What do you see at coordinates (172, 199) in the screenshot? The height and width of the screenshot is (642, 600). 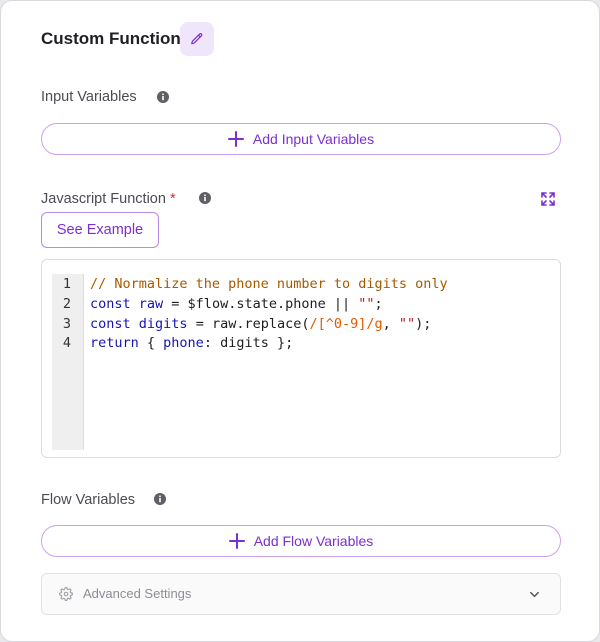 I see `required-marker: *` at bounding box center [172, 199].